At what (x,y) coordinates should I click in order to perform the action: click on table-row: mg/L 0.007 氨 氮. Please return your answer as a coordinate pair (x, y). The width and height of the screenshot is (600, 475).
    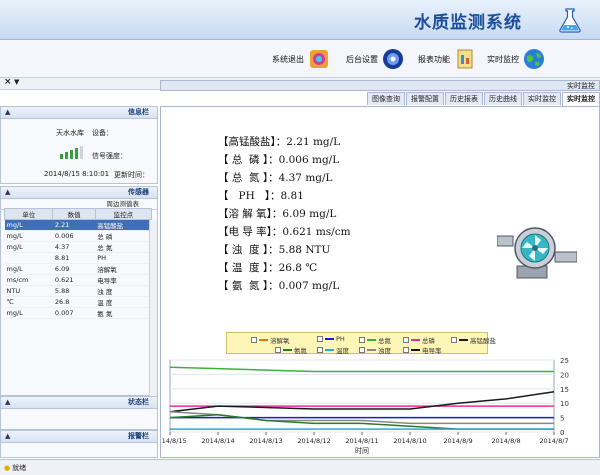
    Looking at the image, I should click on (78, 313).